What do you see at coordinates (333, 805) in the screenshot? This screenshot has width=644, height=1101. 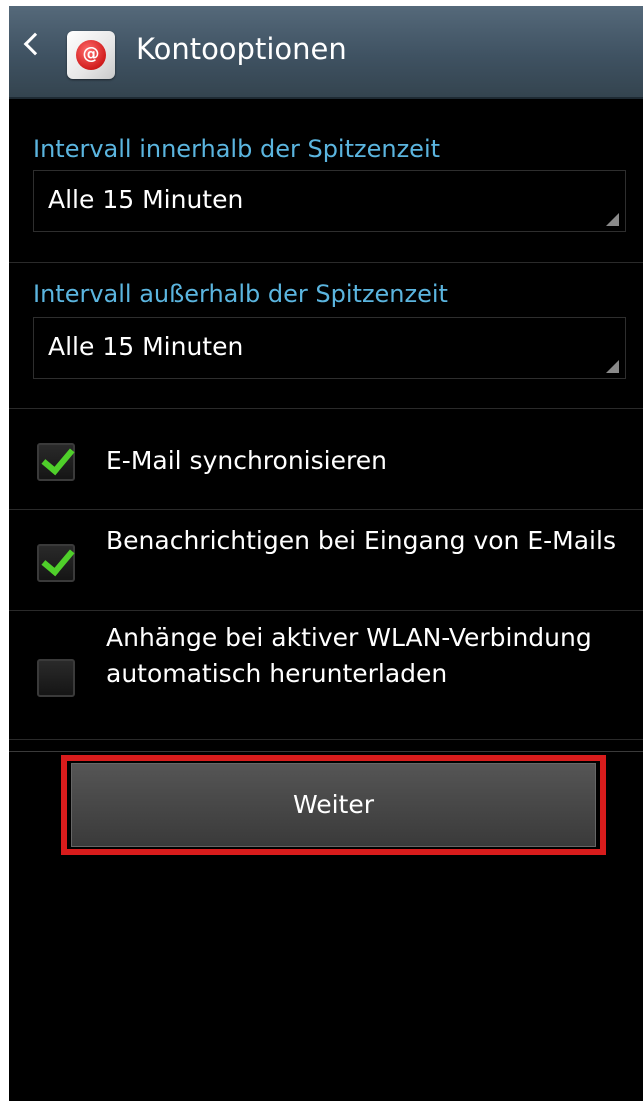 I see `next-button: Weiter` at bounding box center [333, 805].